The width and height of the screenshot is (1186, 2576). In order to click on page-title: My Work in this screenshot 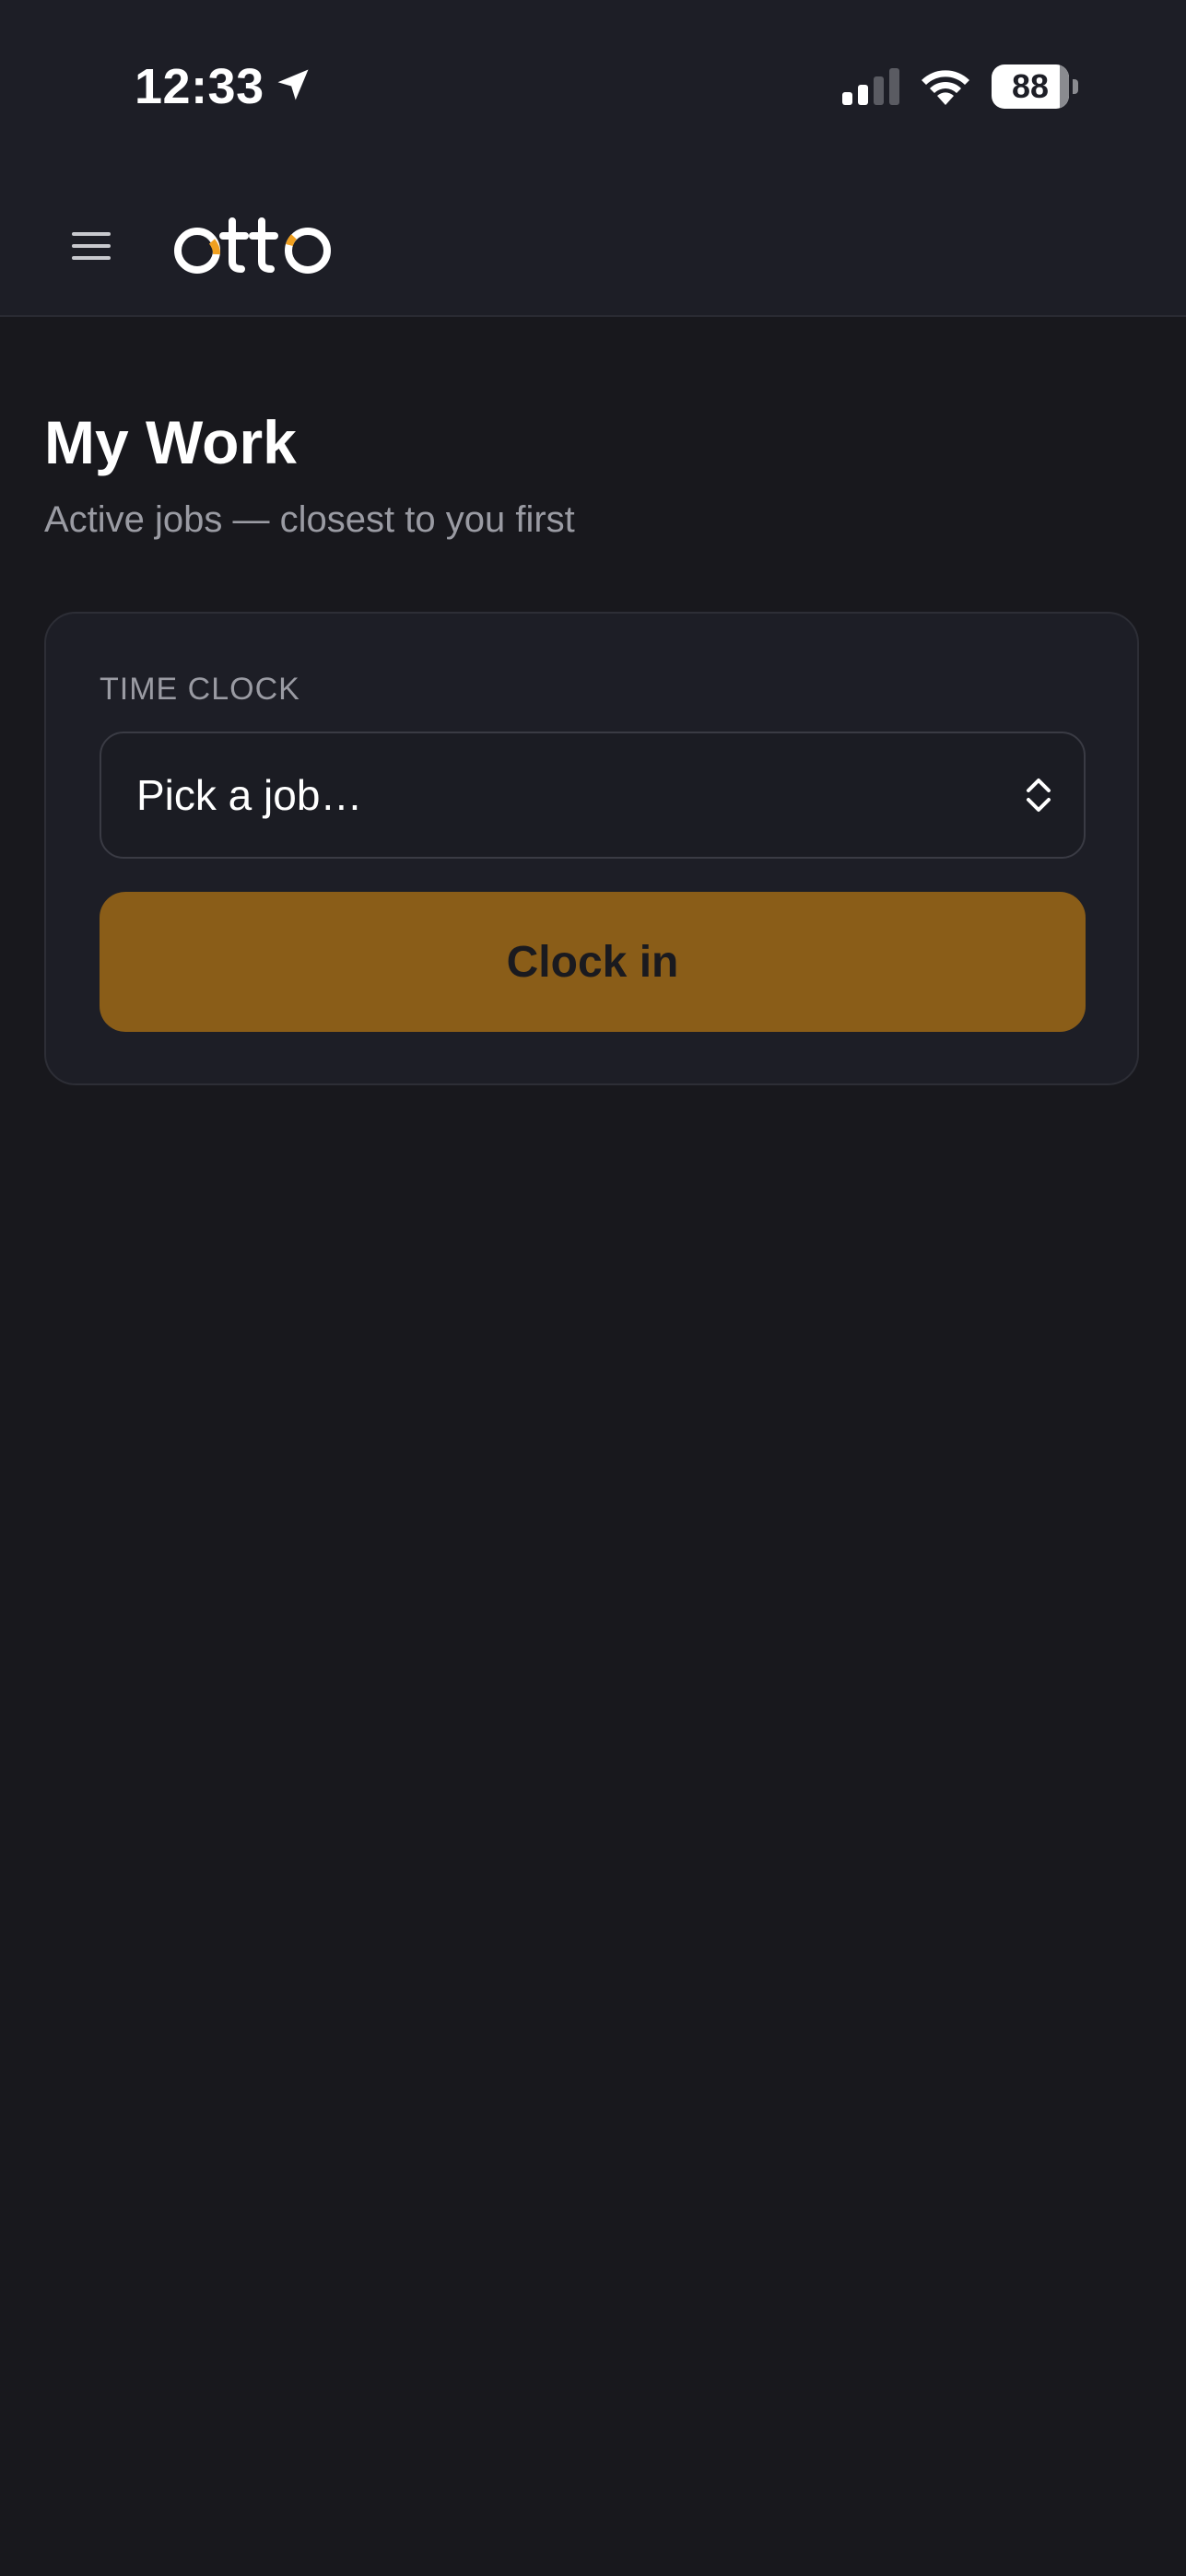, I will do `click(170, 442)`.